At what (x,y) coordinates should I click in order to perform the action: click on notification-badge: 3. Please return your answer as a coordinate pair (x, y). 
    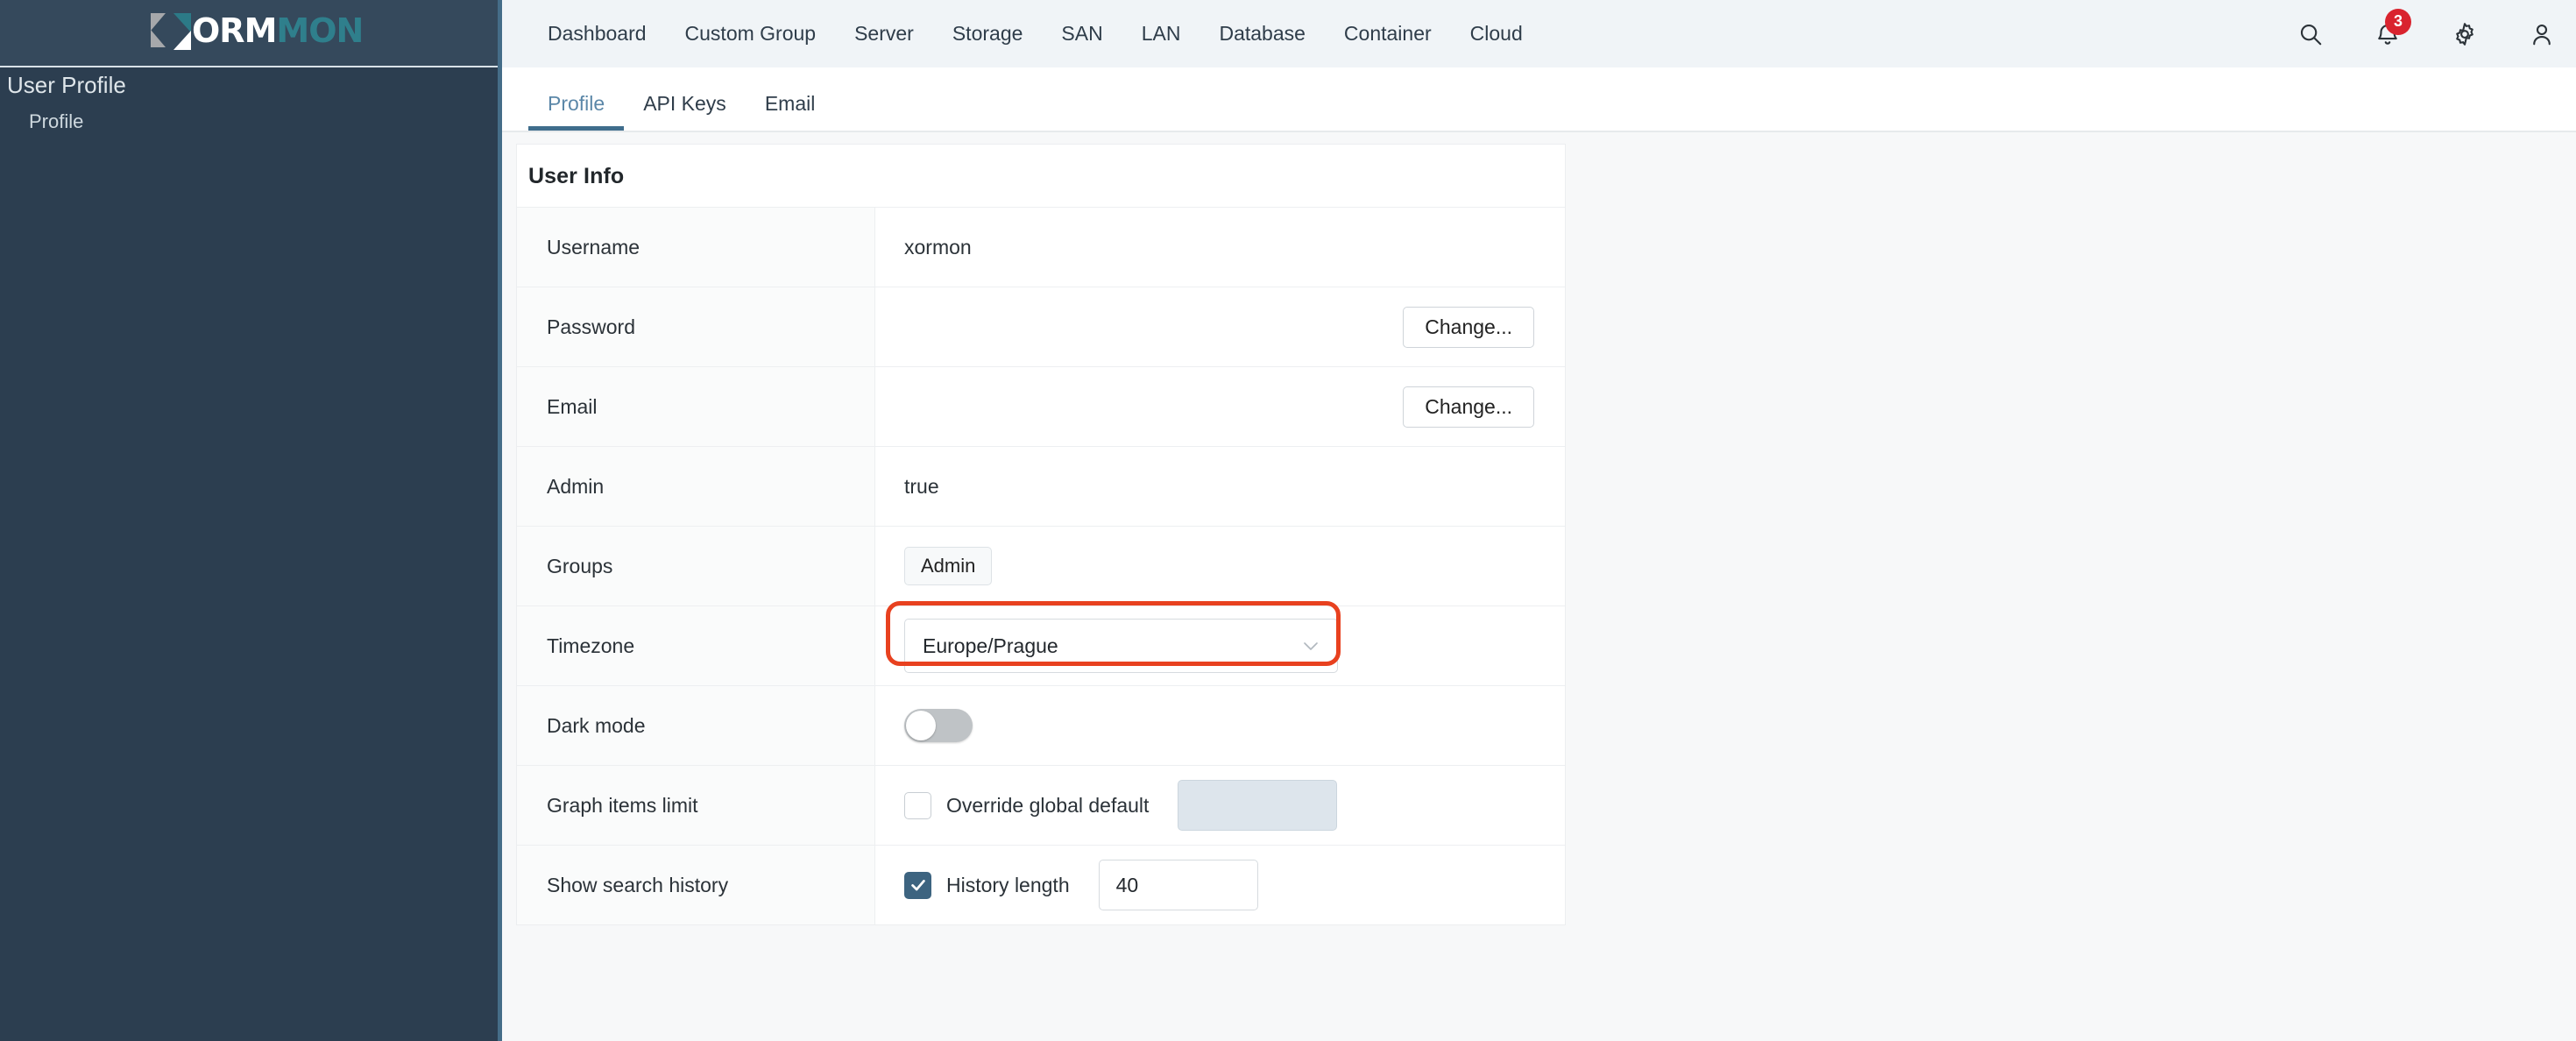
    Looking at the image, I should click on (2398, 22).